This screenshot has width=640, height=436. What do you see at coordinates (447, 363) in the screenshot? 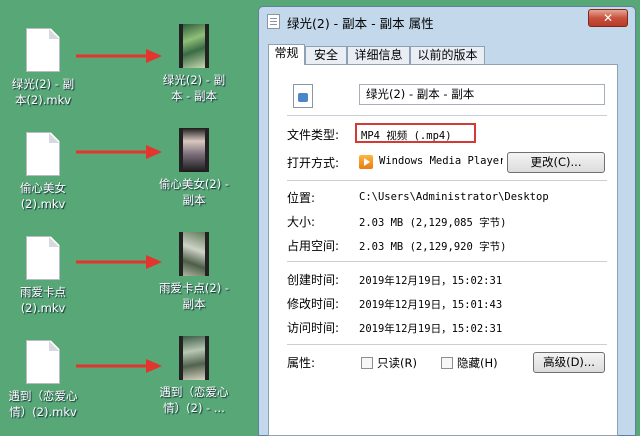
I see `hidden-checkbox` at bounding box center [447, 363].